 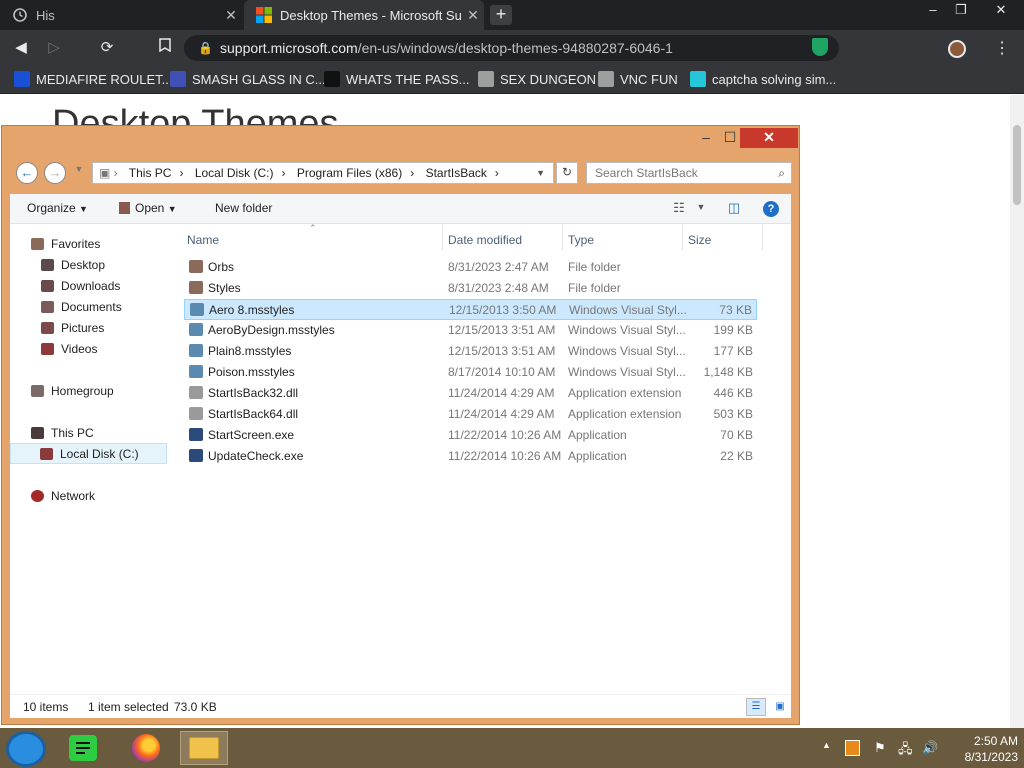 I want to click on drive-icon, so click(x=46, y=454).